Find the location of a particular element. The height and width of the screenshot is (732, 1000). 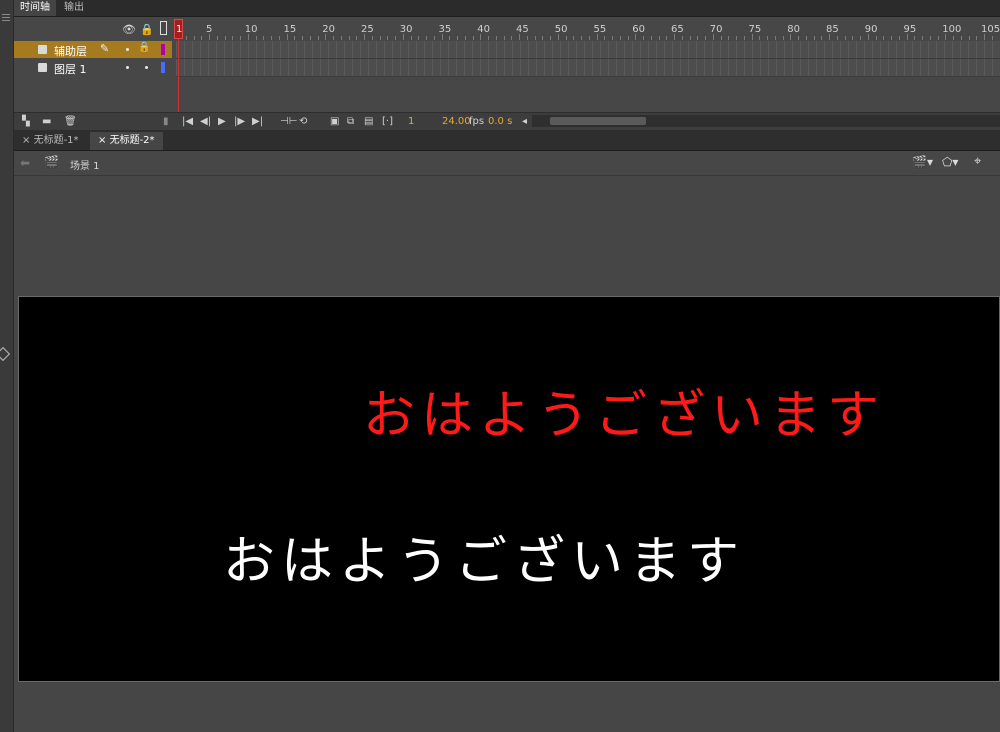

scroll-left-icon: ◂ is located at coordinates (524, 121).